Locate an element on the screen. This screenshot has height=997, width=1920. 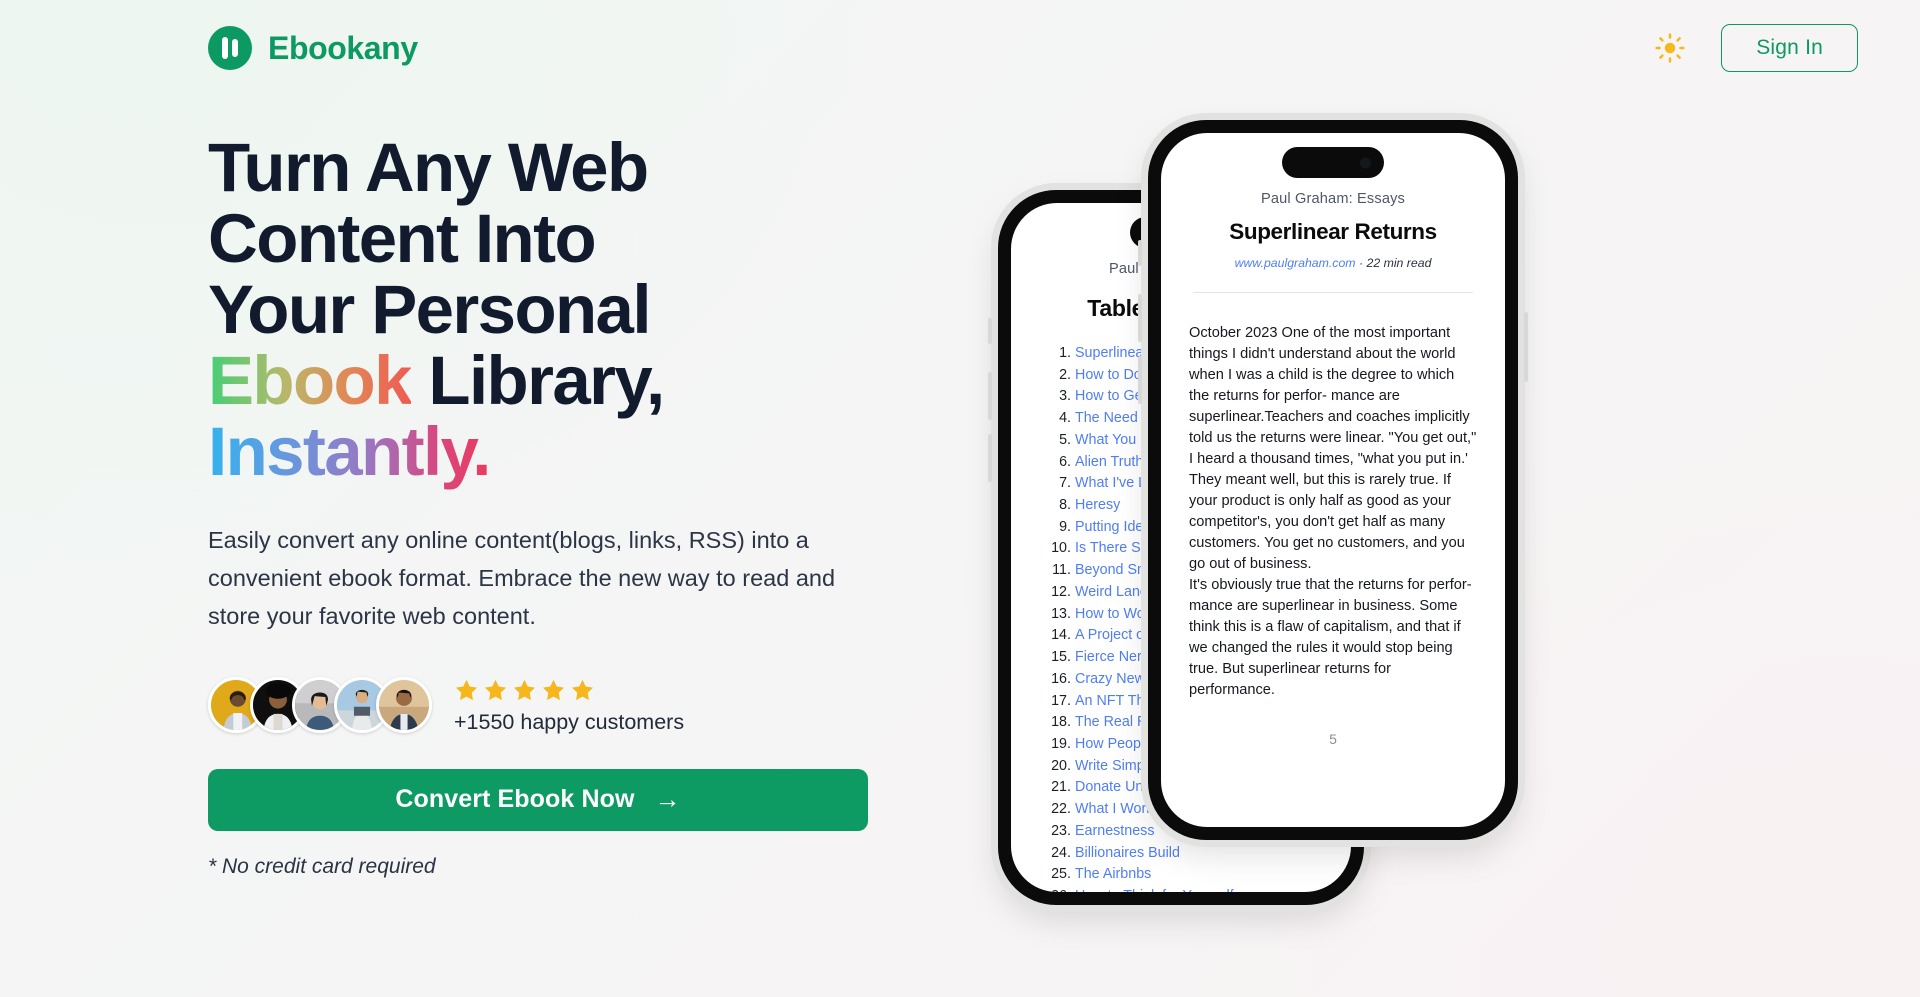
avatar-group is located at coordinates (320, 705).